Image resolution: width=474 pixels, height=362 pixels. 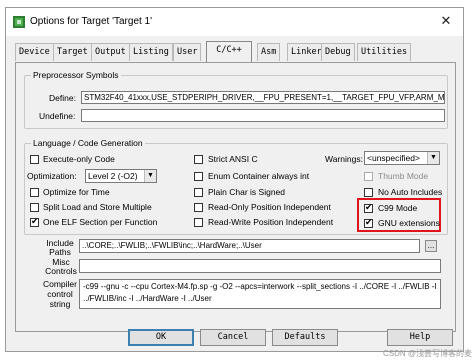 What do you see at coordinates (72, 52) in the screenshot?
I see `tab-target: Target` at bounding box center [72, 52].